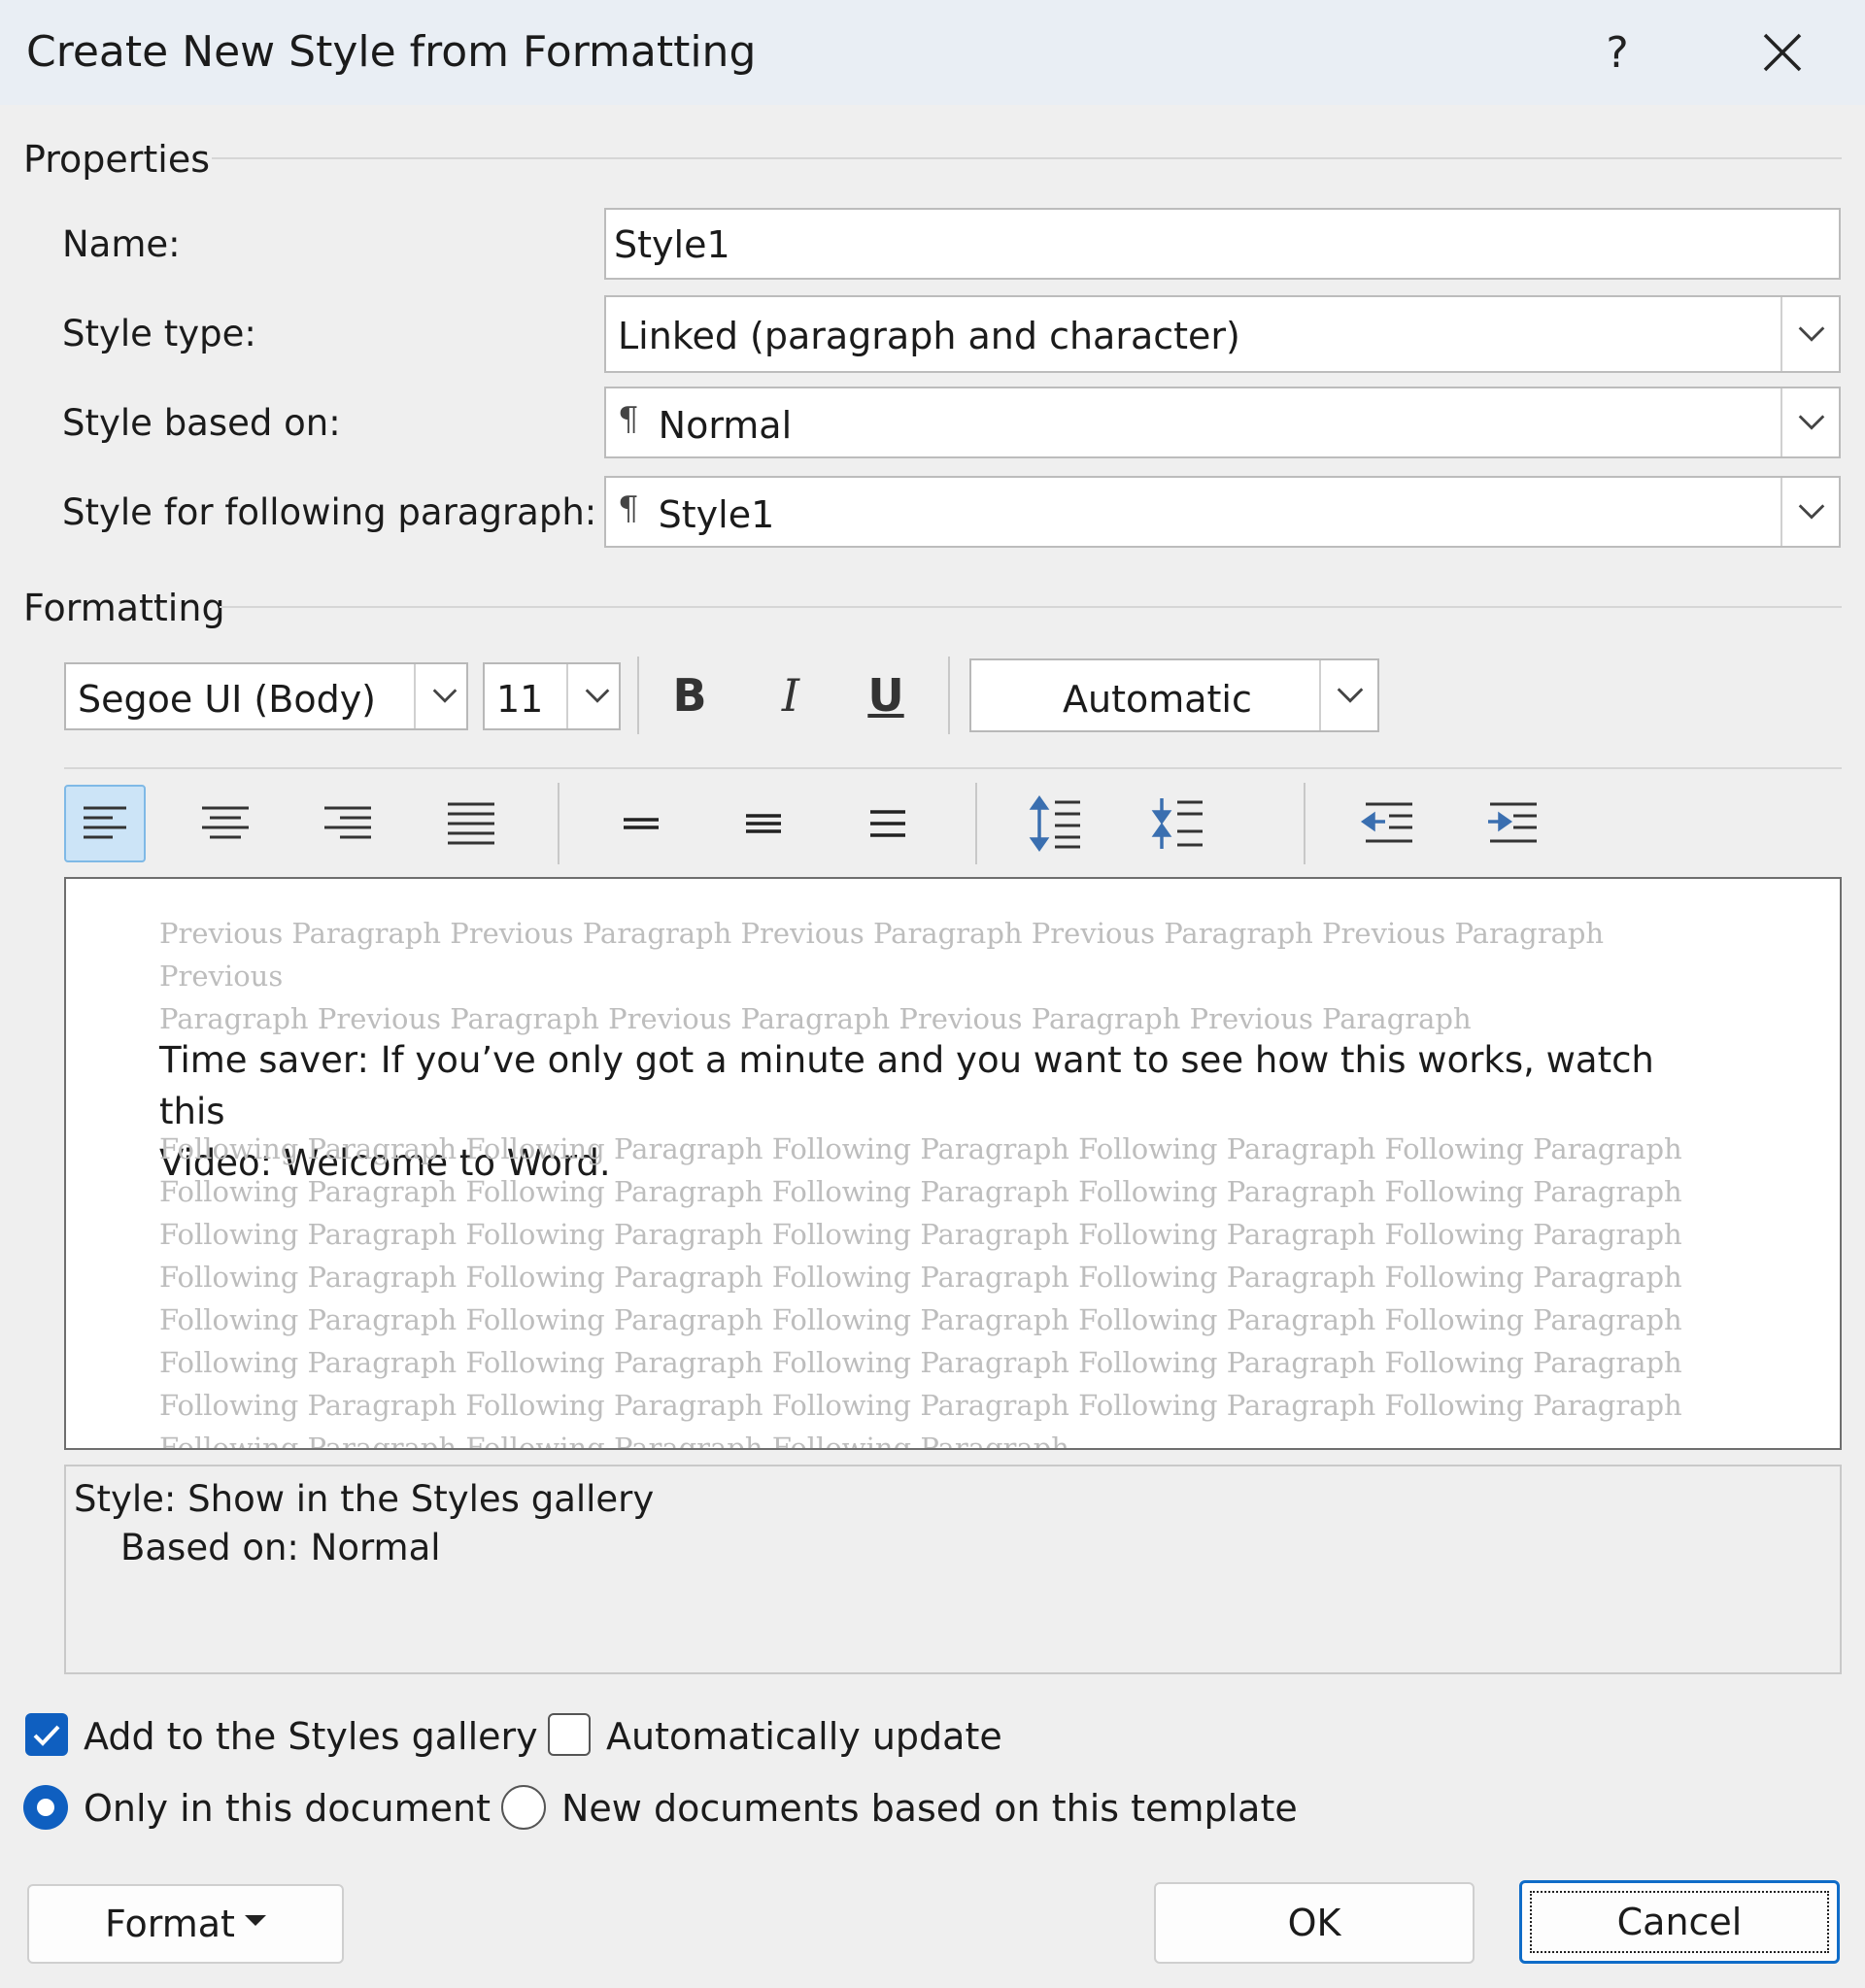  What do you see at coordinates (1027, 158) in the screenshot?
I see `properties-divider` at bounding box center [1027, 158].